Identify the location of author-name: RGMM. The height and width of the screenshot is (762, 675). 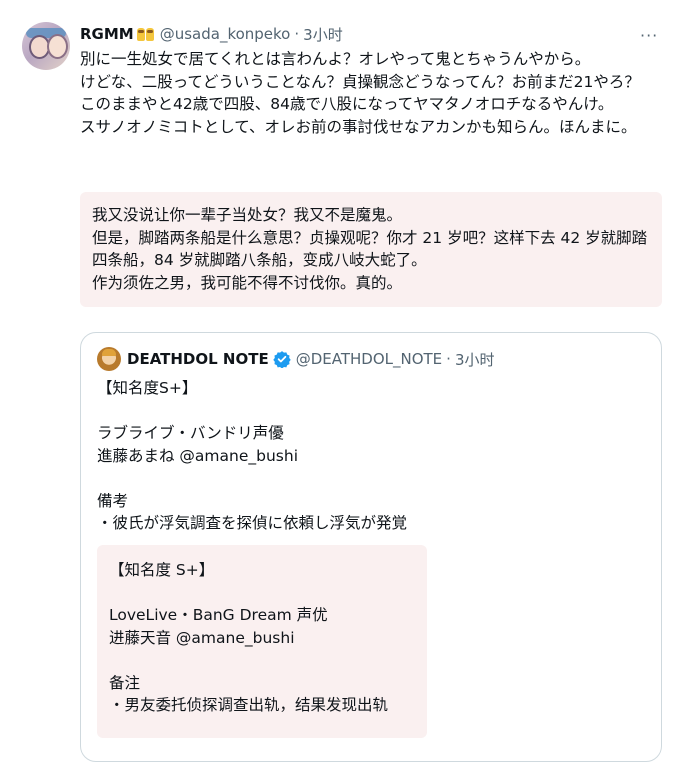
(107, 34).